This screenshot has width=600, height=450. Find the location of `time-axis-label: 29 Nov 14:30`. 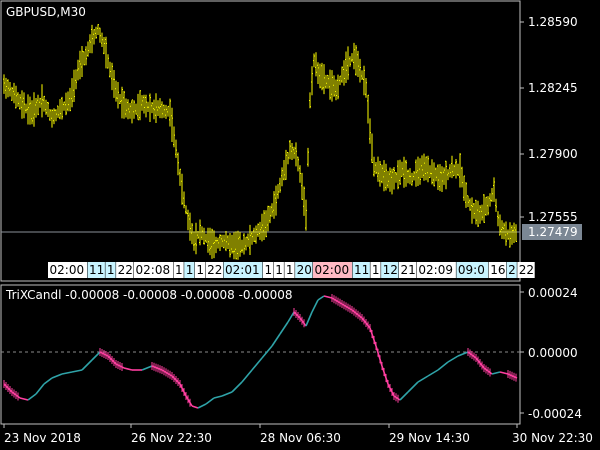

time-axis-label: 29 Nov 14:30 is located at coordinates (429, 438).